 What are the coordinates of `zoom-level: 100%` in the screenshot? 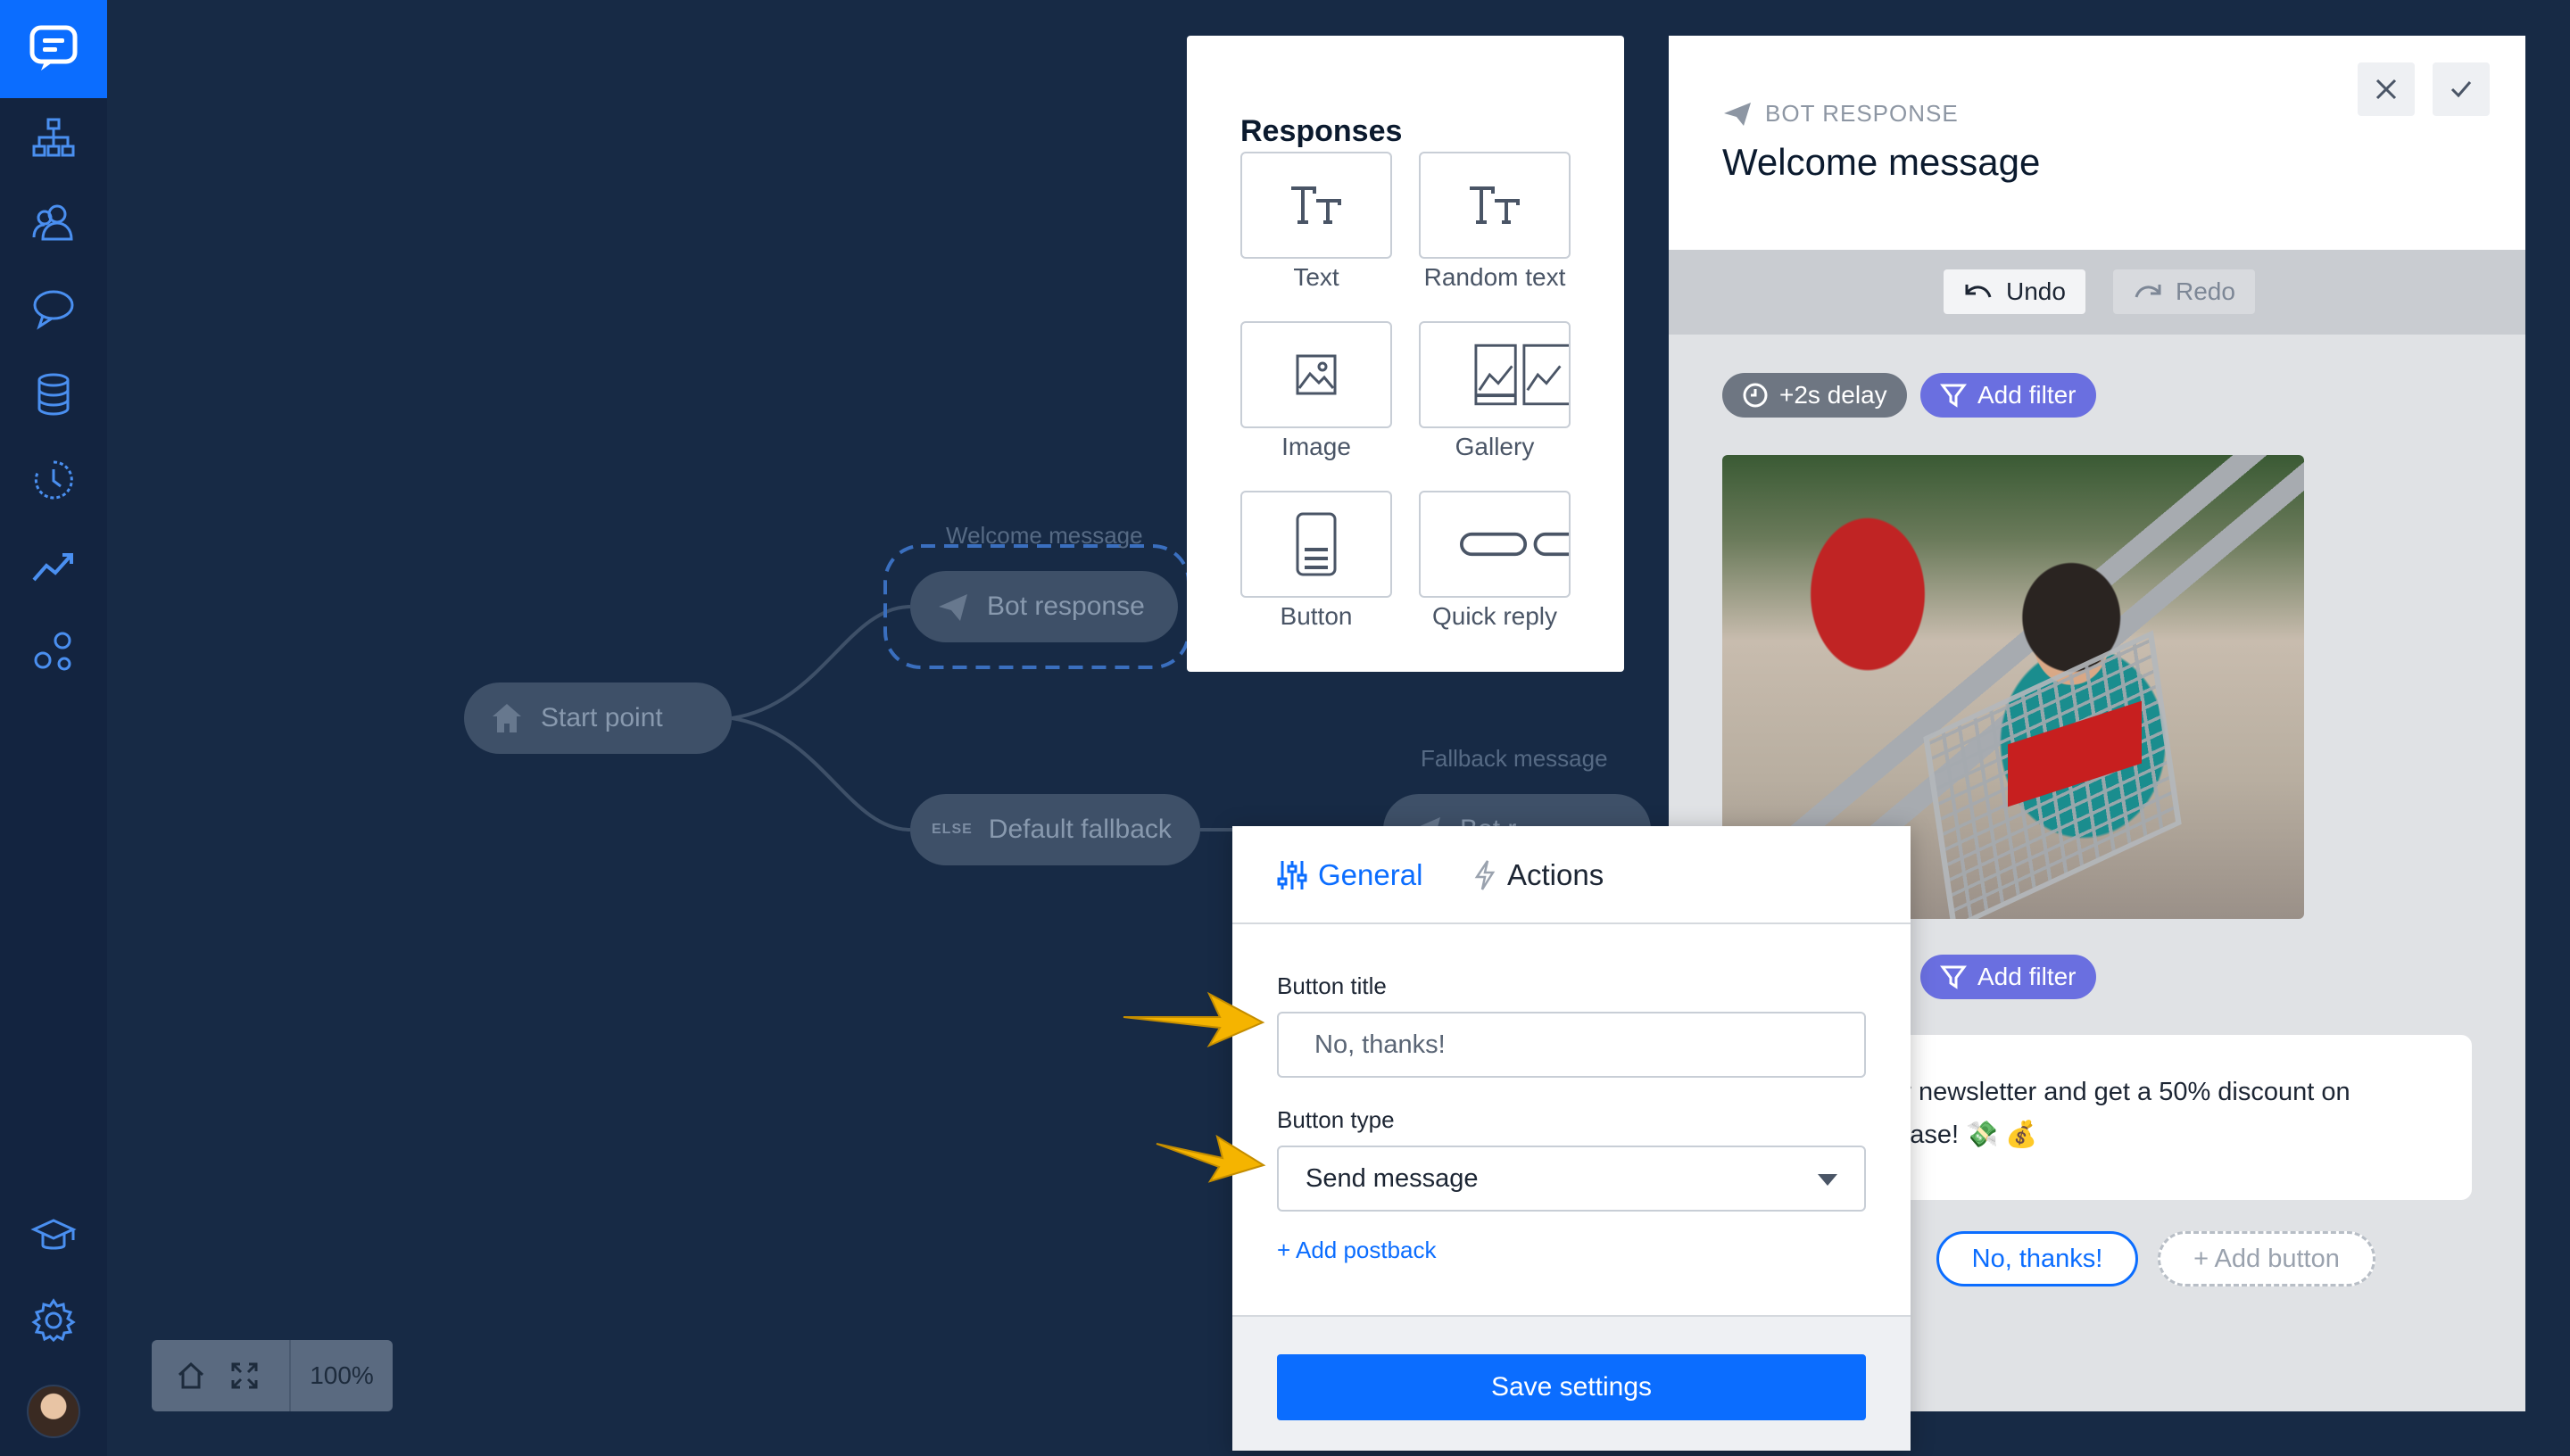 It's located at (342, 1375).